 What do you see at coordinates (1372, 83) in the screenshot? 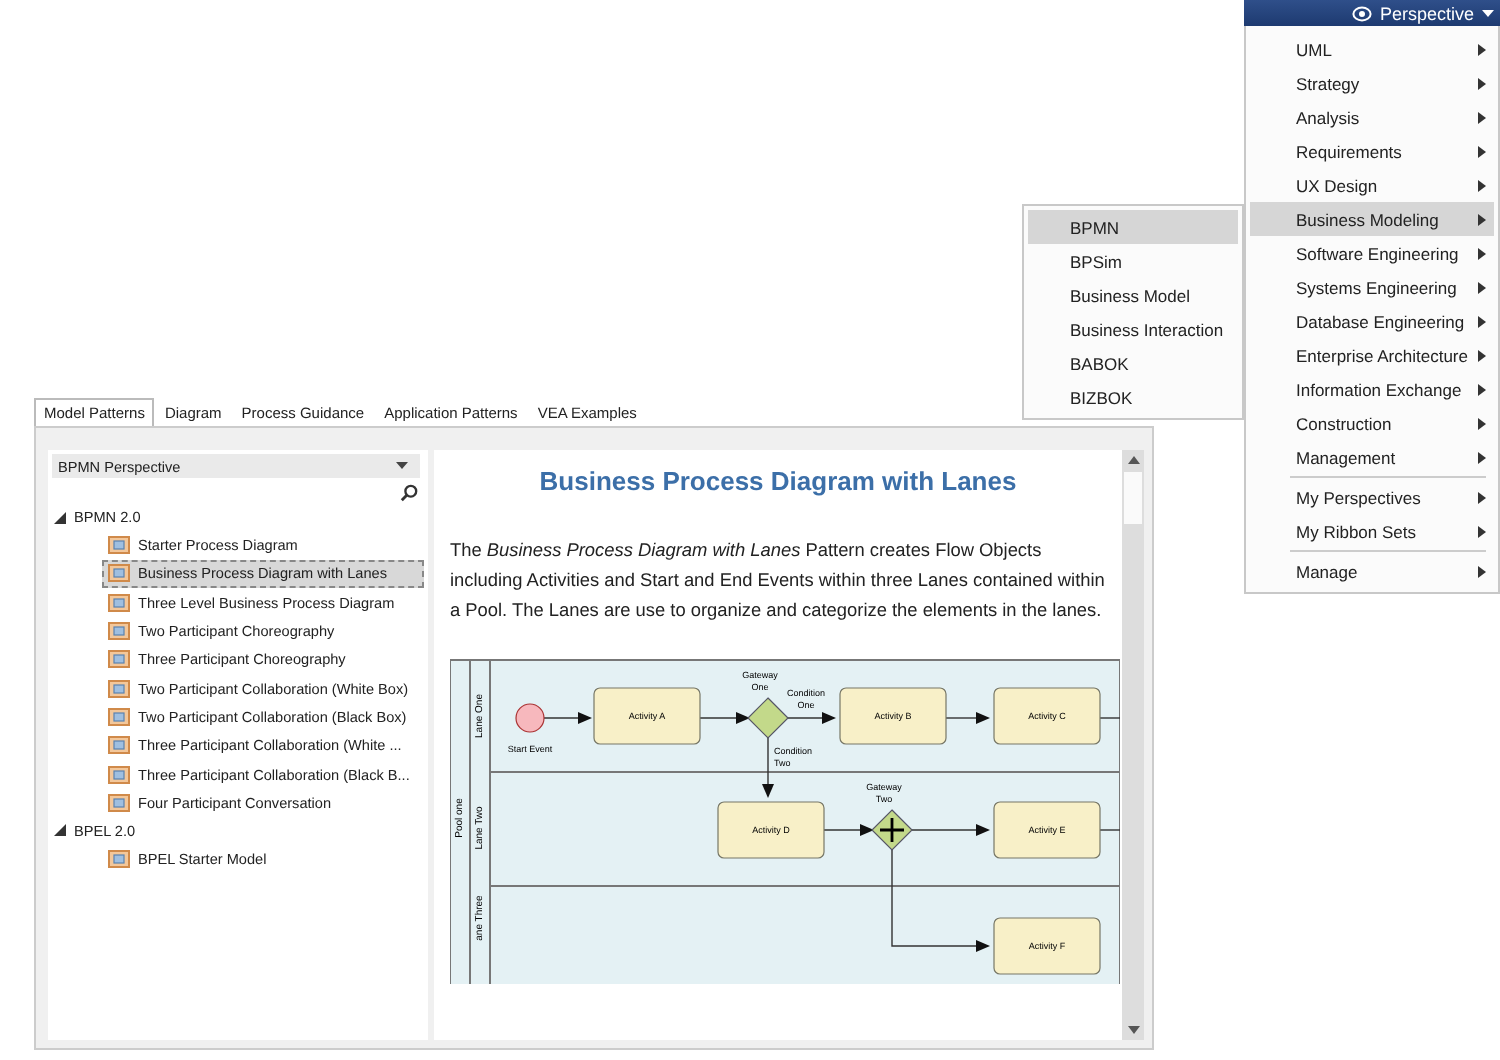
I see `menu-item: Strategy` at bounding box center [1372, 83].